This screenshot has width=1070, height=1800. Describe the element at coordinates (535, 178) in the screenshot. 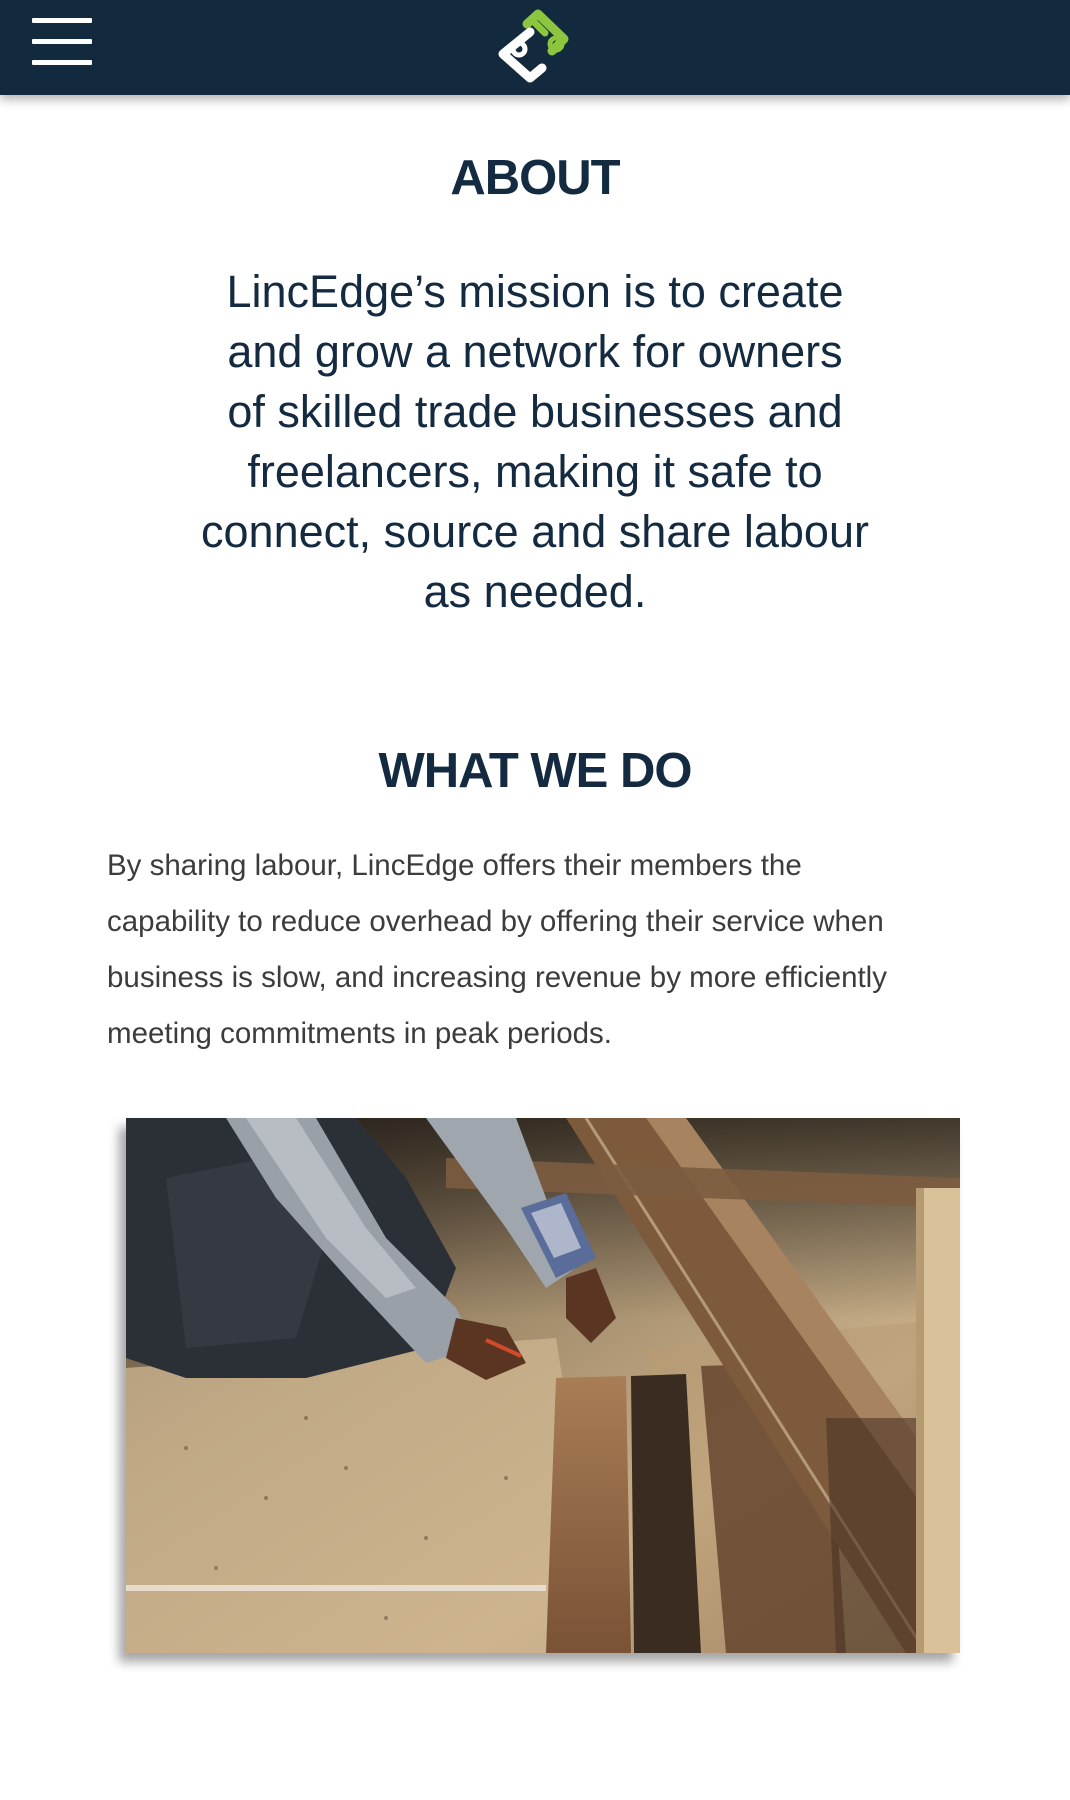

I see `about-heading: ABOUT` at that location.